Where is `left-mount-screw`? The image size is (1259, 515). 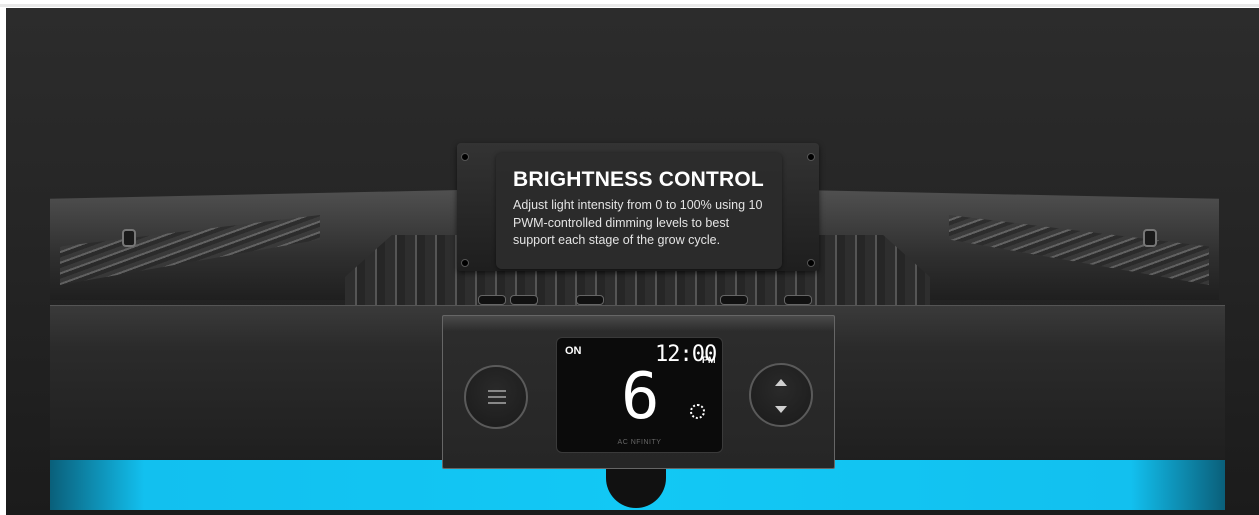
left-mount-screw is located at coordinates (129, 238).